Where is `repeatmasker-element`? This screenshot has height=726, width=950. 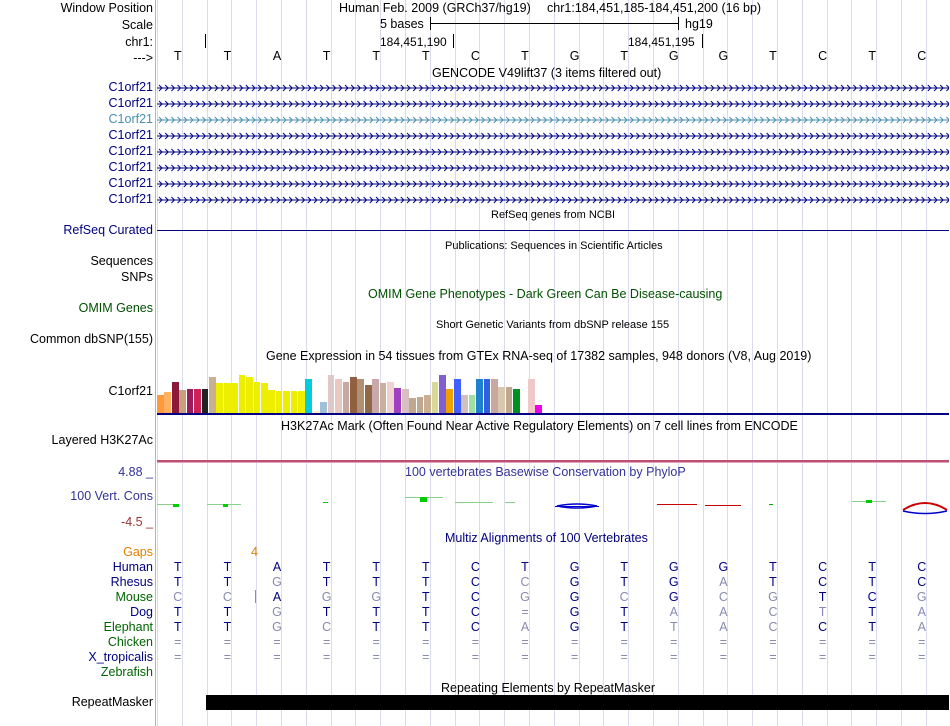 repeatmasker-element is located at coordinates (577, 702).